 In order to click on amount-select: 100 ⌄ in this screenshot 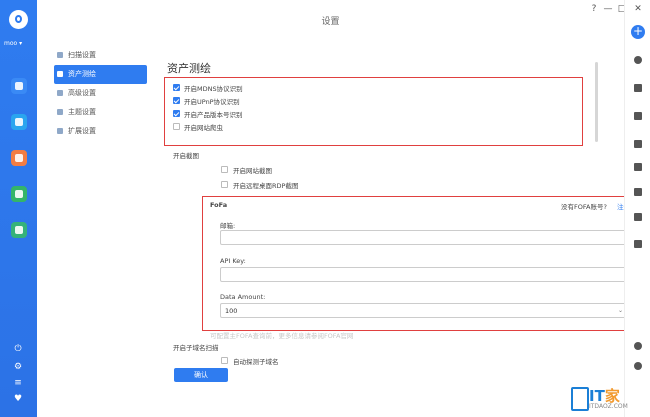, I will do `click(422, 310)`.